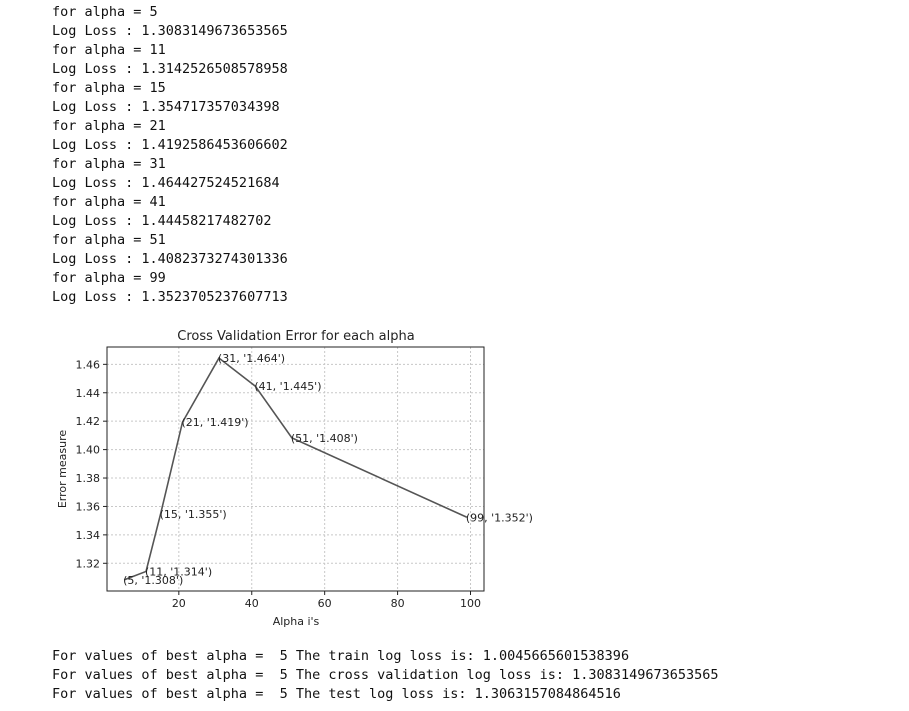 The image size is (909, 711). Describe the element at coordinates (170, 31) in the screenshot. I see `log-line: Log Loss : 1.3083149673653565` at that location.